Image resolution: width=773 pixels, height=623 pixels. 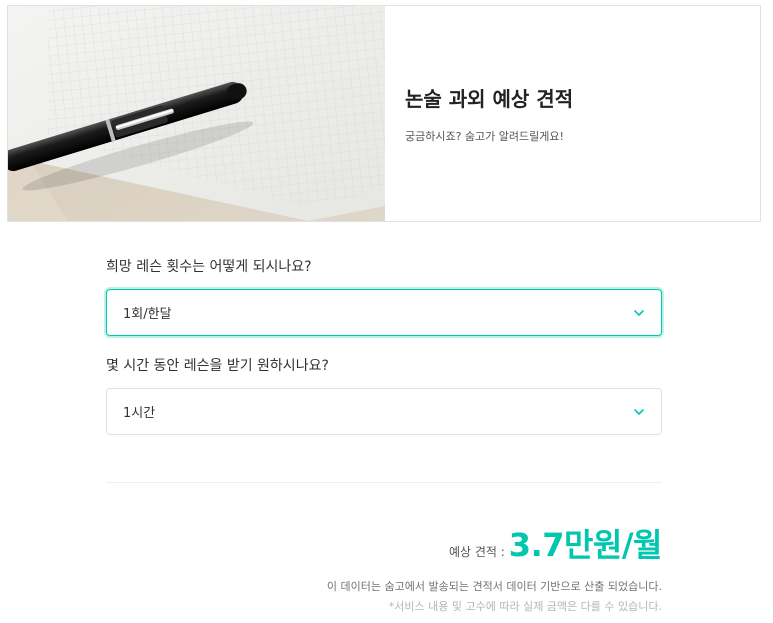 What do you see at coordinates (139, 413) in the screenshot?
I see `lesson-duration-value: 1시간` at bounding box center [139, 413].